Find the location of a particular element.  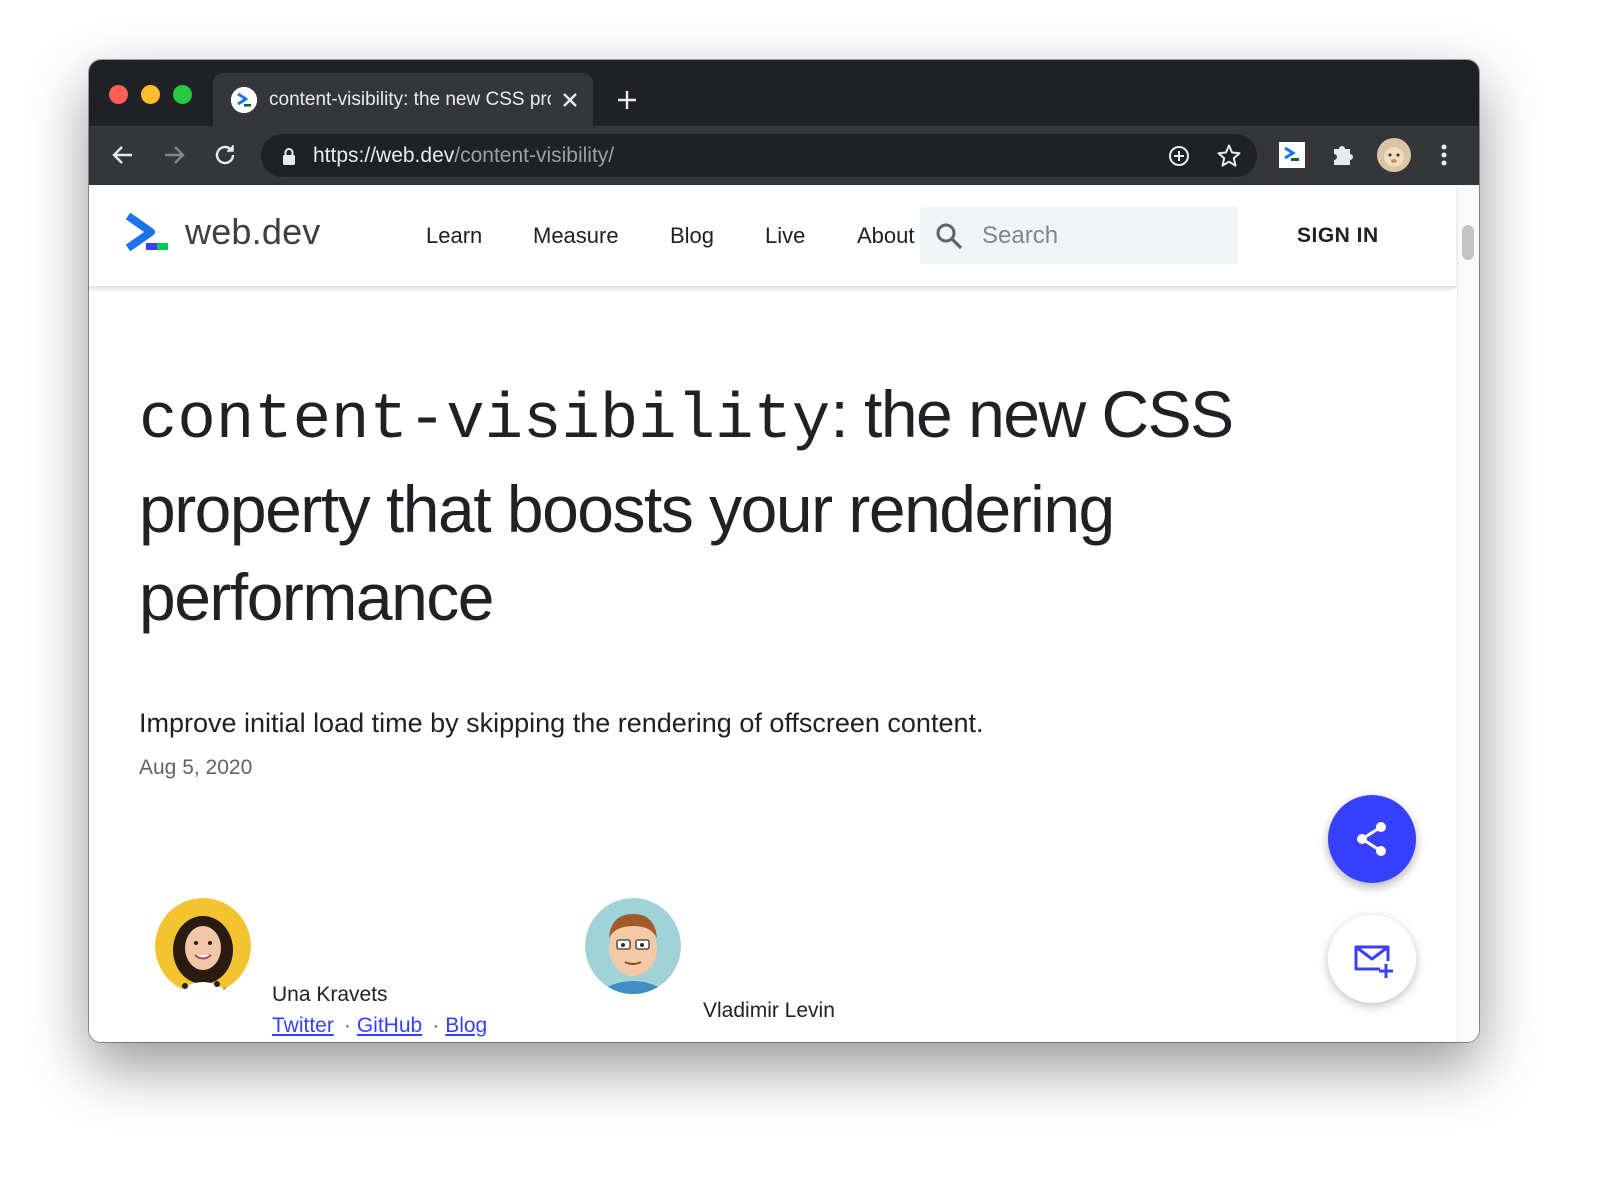

author-name: Una Kravets is located at coordinates (330, 994).